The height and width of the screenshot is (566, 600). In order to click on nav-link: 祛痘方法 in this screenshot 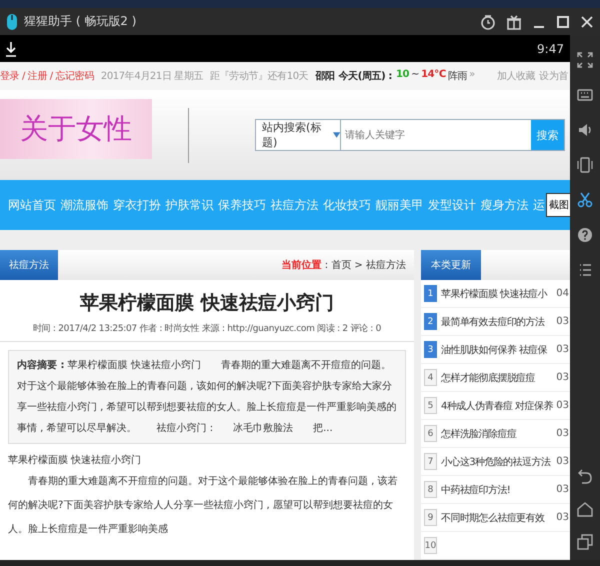, I will do `click(294, 205)`.